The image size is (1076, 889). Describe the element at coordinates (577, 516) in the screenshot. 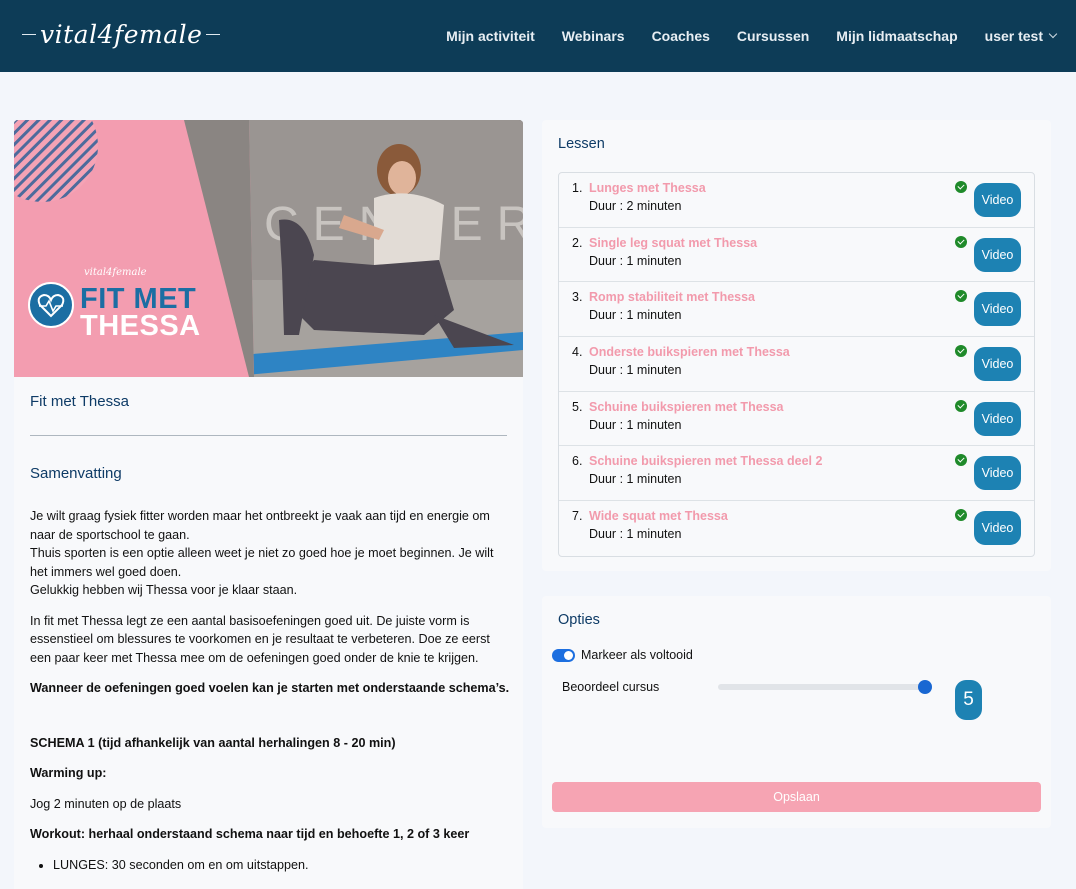

I see `lesson-number: 7.` at that location.